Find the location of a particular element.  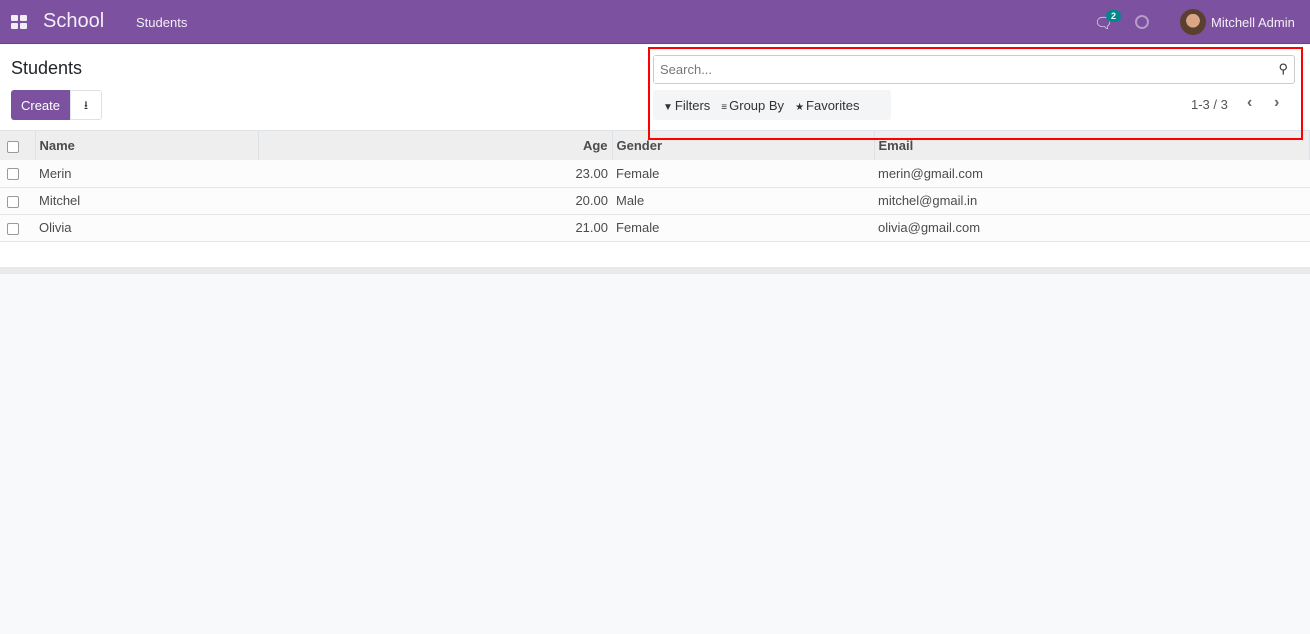

select-all-checkbox is located at coordinates (13, 146).